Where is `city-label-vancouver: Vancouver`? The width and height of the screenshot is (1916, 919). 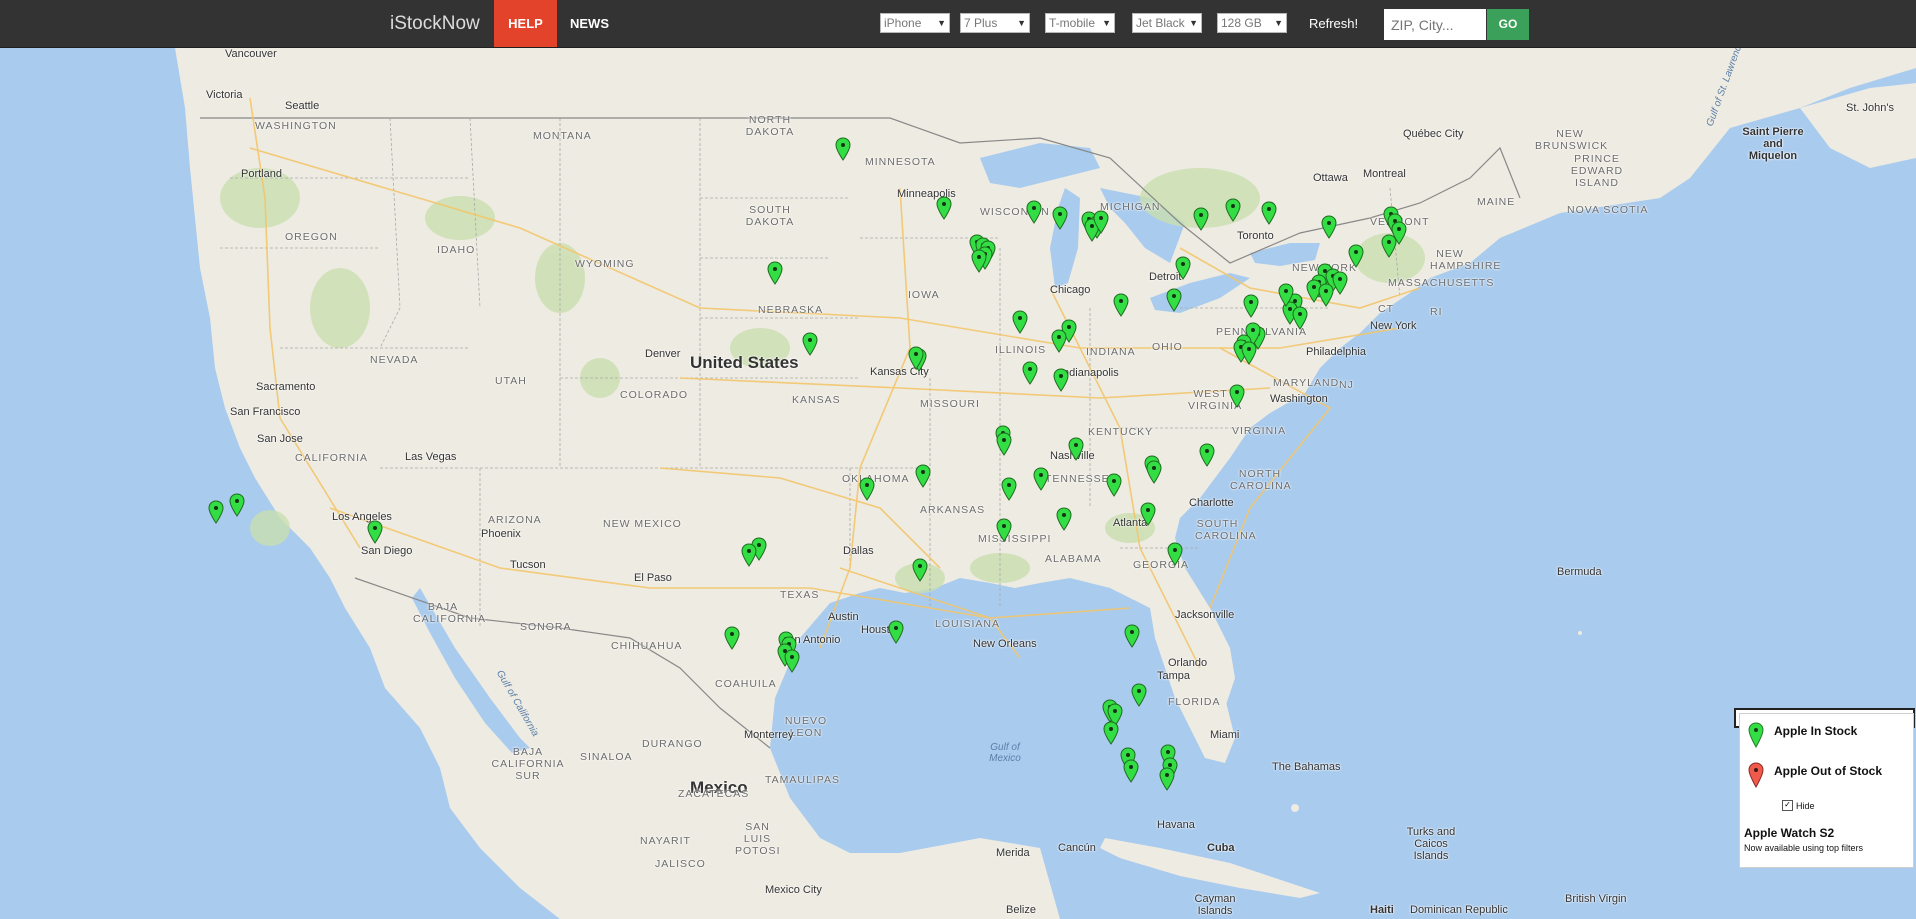 city-label-vancouver: Vancouver is located at coordinates (251, 54).